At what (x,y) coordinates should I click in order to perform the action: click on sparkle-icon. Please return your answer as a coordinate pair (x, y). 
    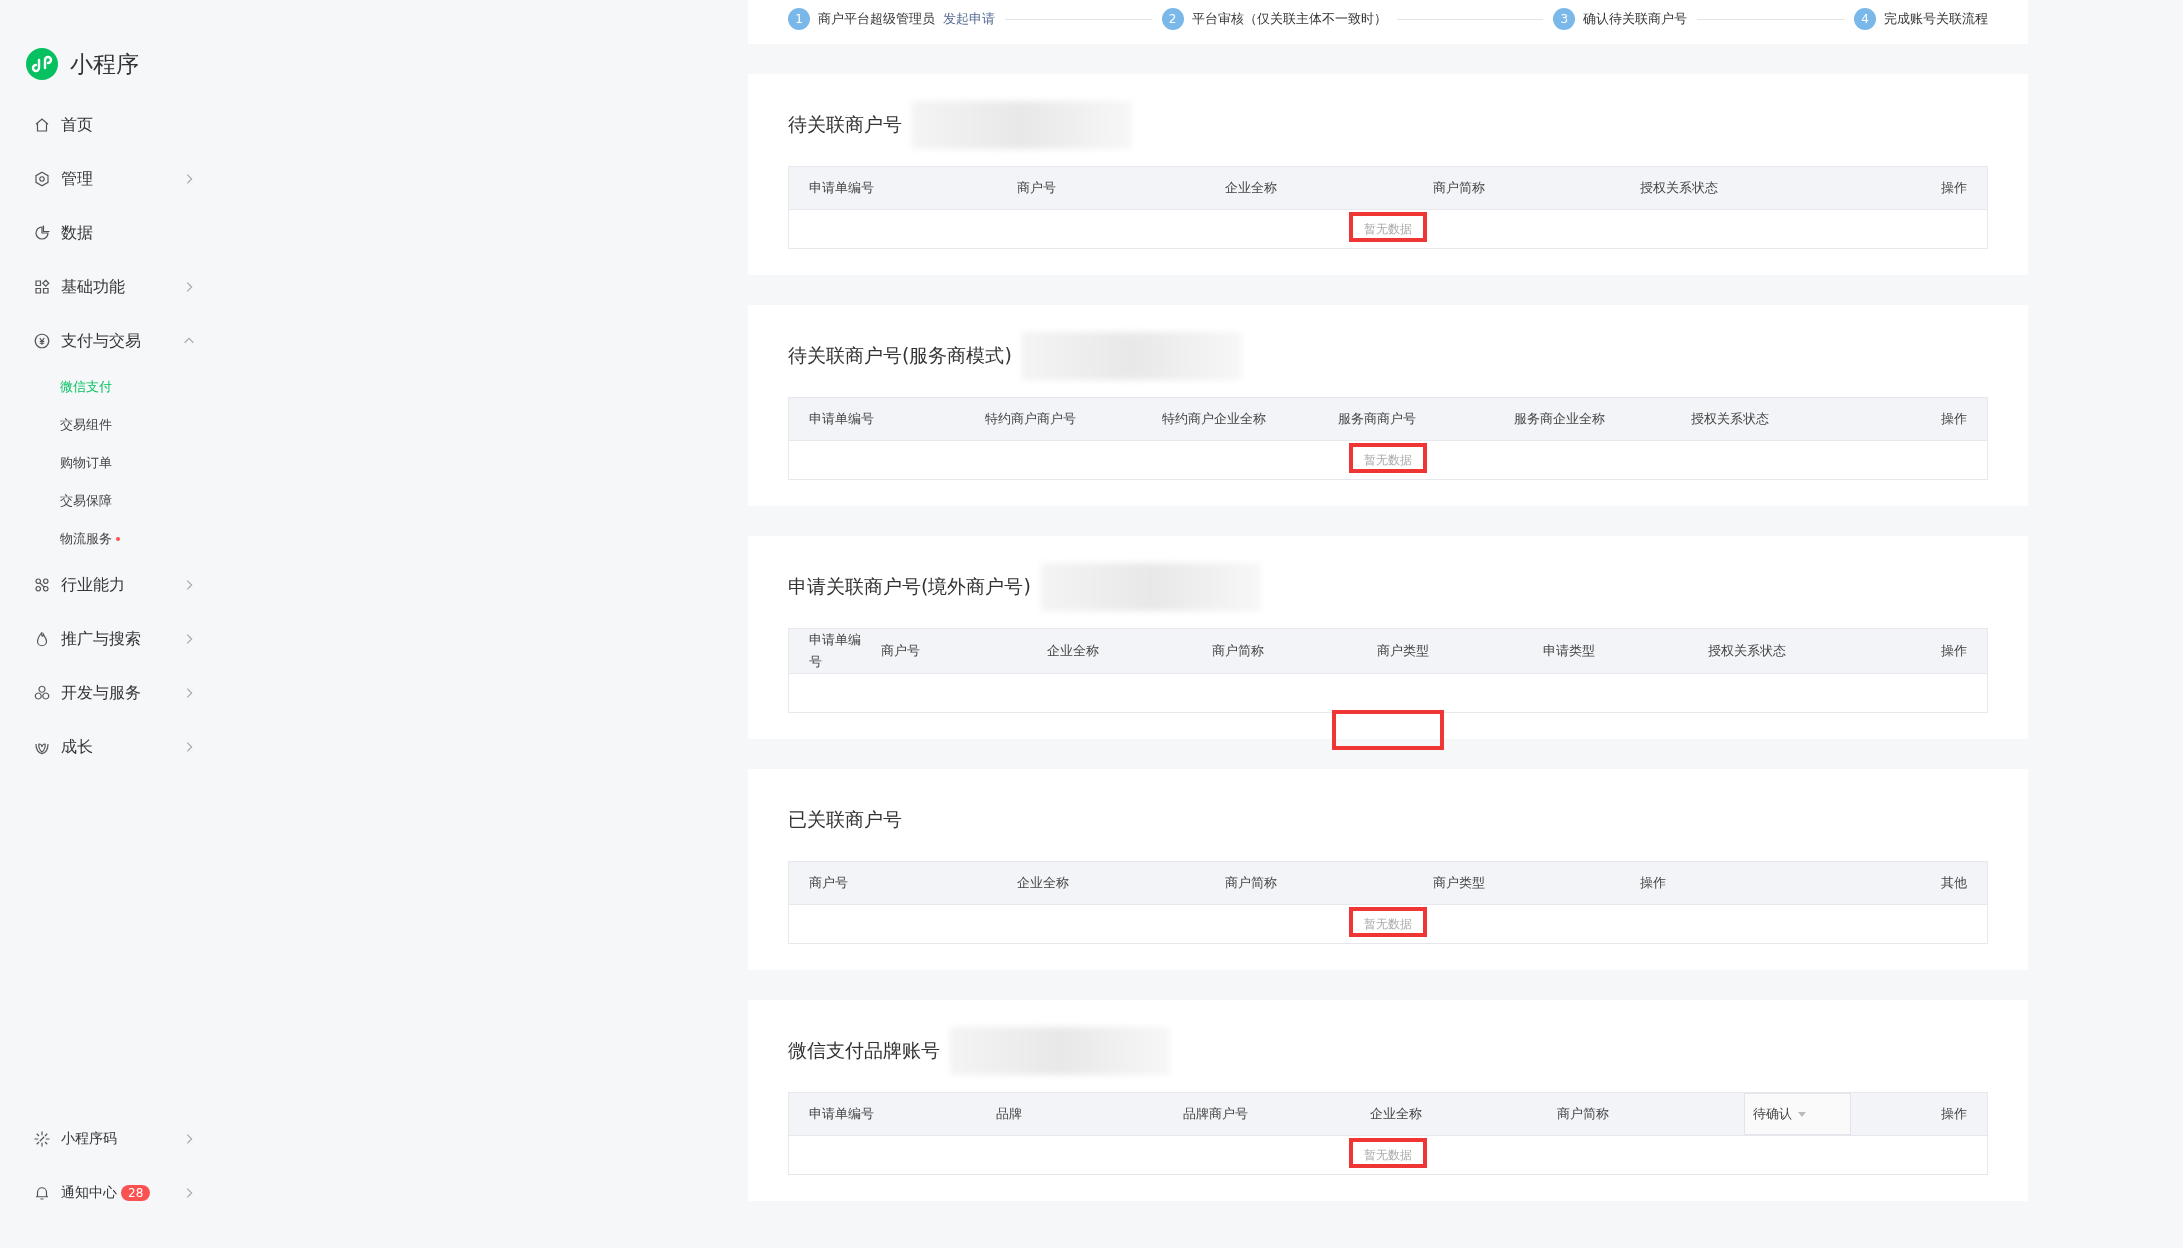
    Looking at the image, I should click on (42, 1139).